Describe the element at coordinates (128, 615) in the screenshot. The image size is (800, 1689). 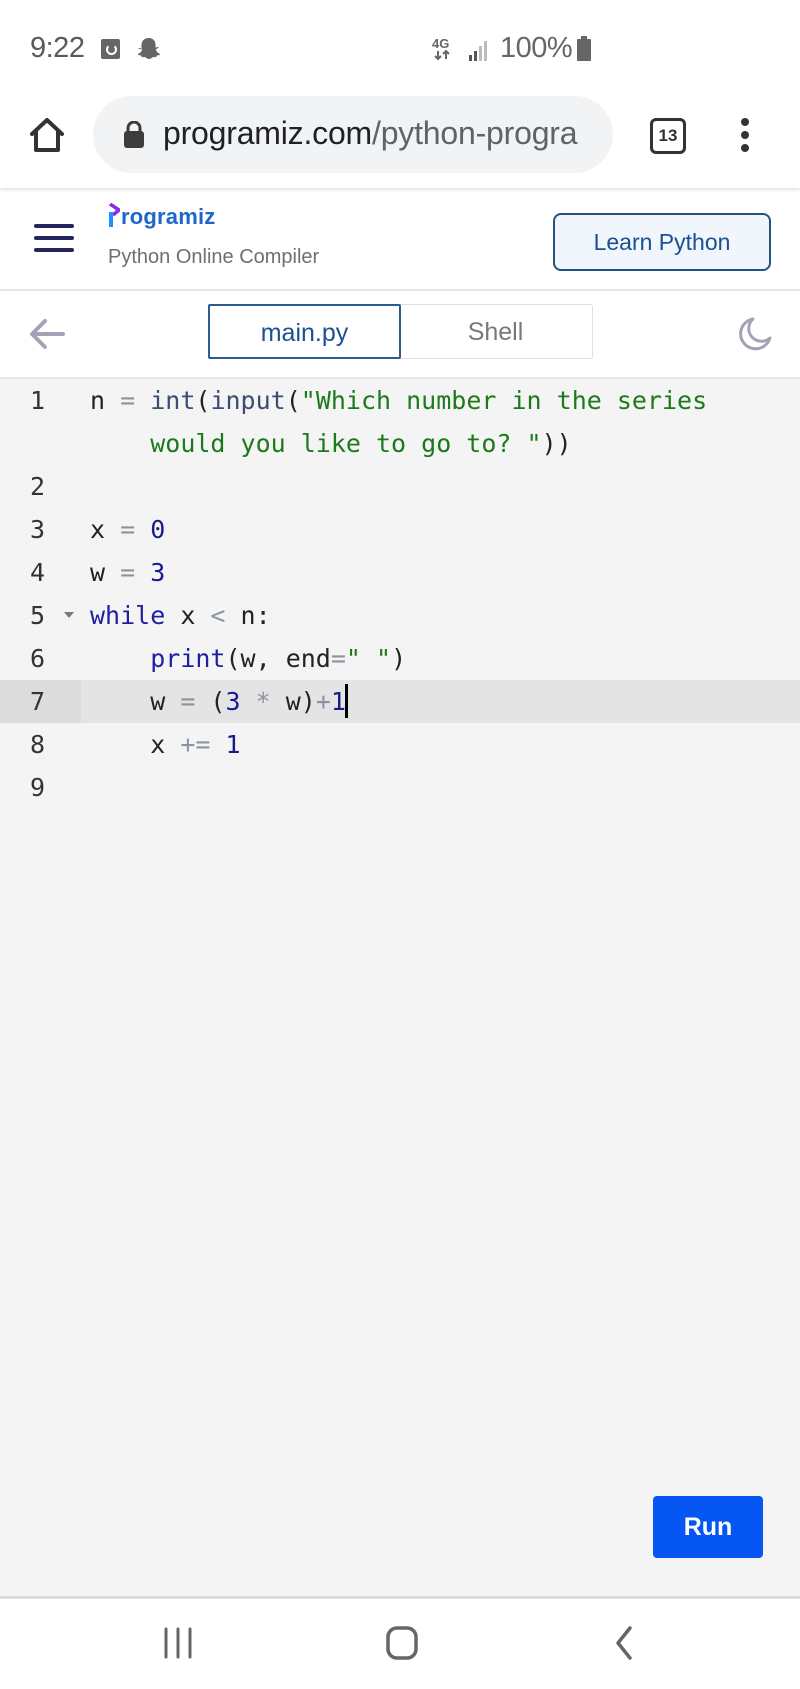
I see `code-token-kw: while` at that location.